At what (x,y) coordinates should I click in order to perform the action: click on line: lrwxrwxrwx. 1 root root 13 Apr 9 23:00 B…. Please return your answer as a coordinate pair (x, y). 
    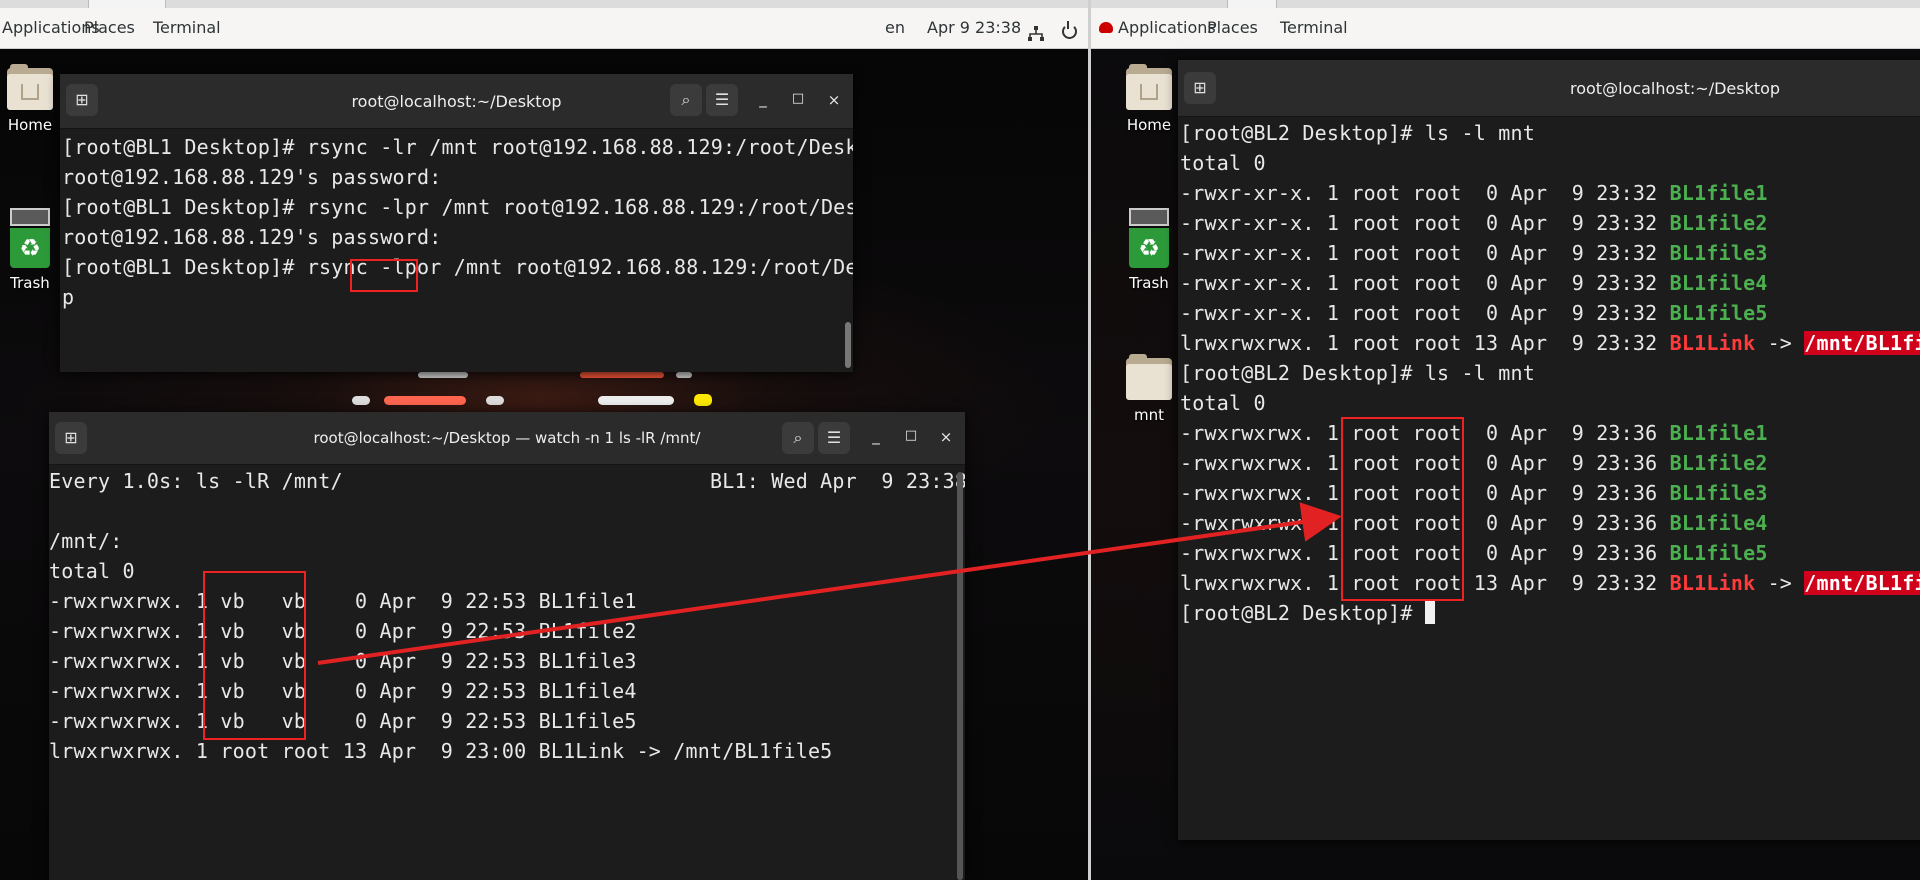
    Looking at the image, I should click on (441, 751).